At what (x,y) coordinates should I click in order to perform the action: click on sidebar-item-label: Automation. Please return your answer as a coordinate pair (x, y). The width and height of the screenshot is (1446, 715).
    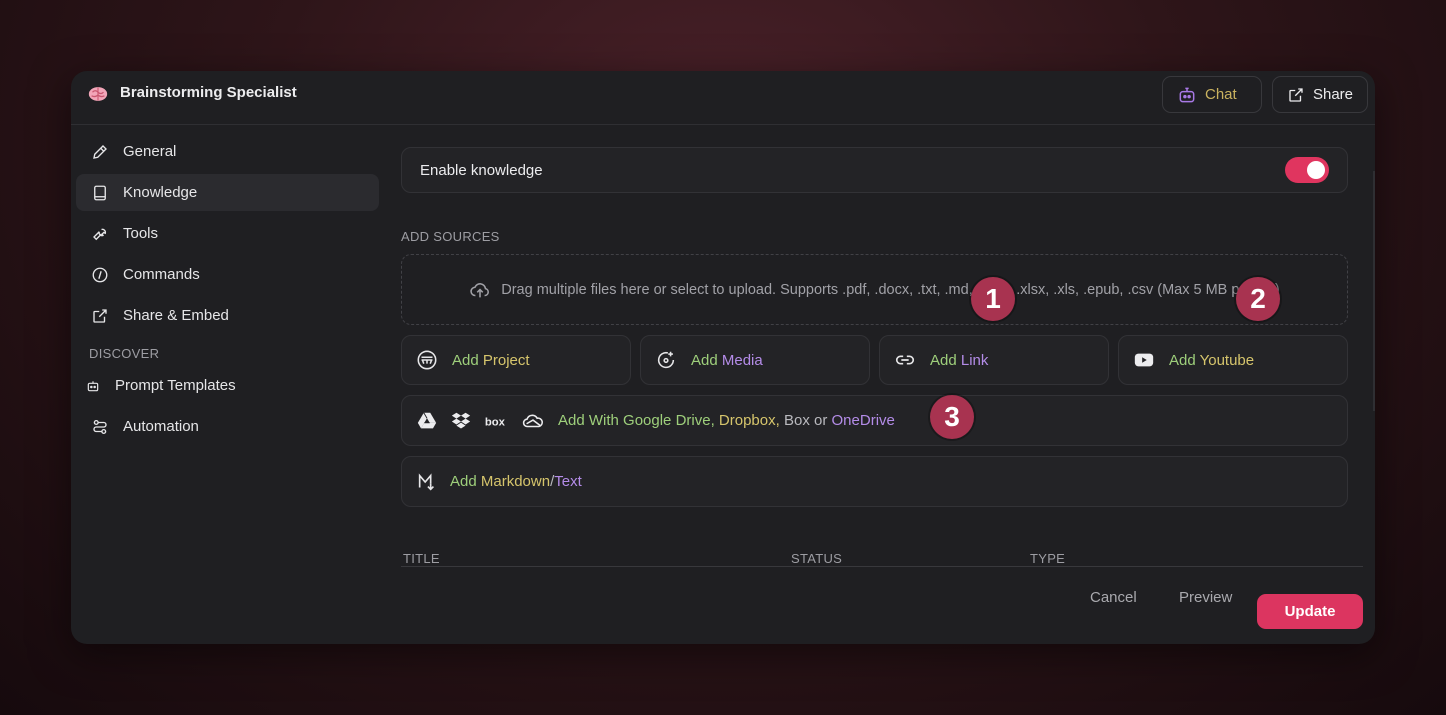
    Looking at the image, I should click on (161, 426).